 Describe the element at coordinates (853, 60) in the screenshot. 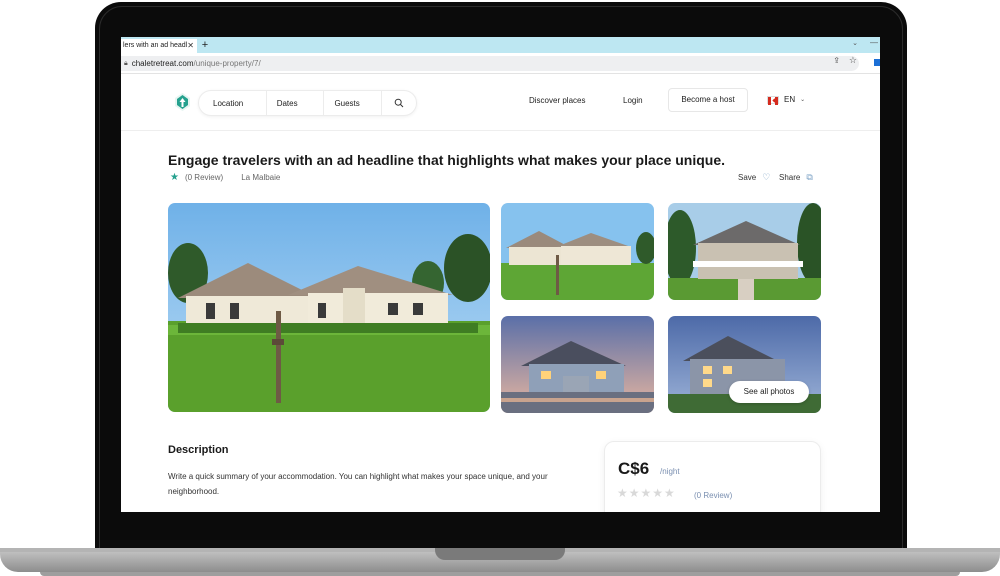

I see `bookmark-star-icon: ☆` at that location.